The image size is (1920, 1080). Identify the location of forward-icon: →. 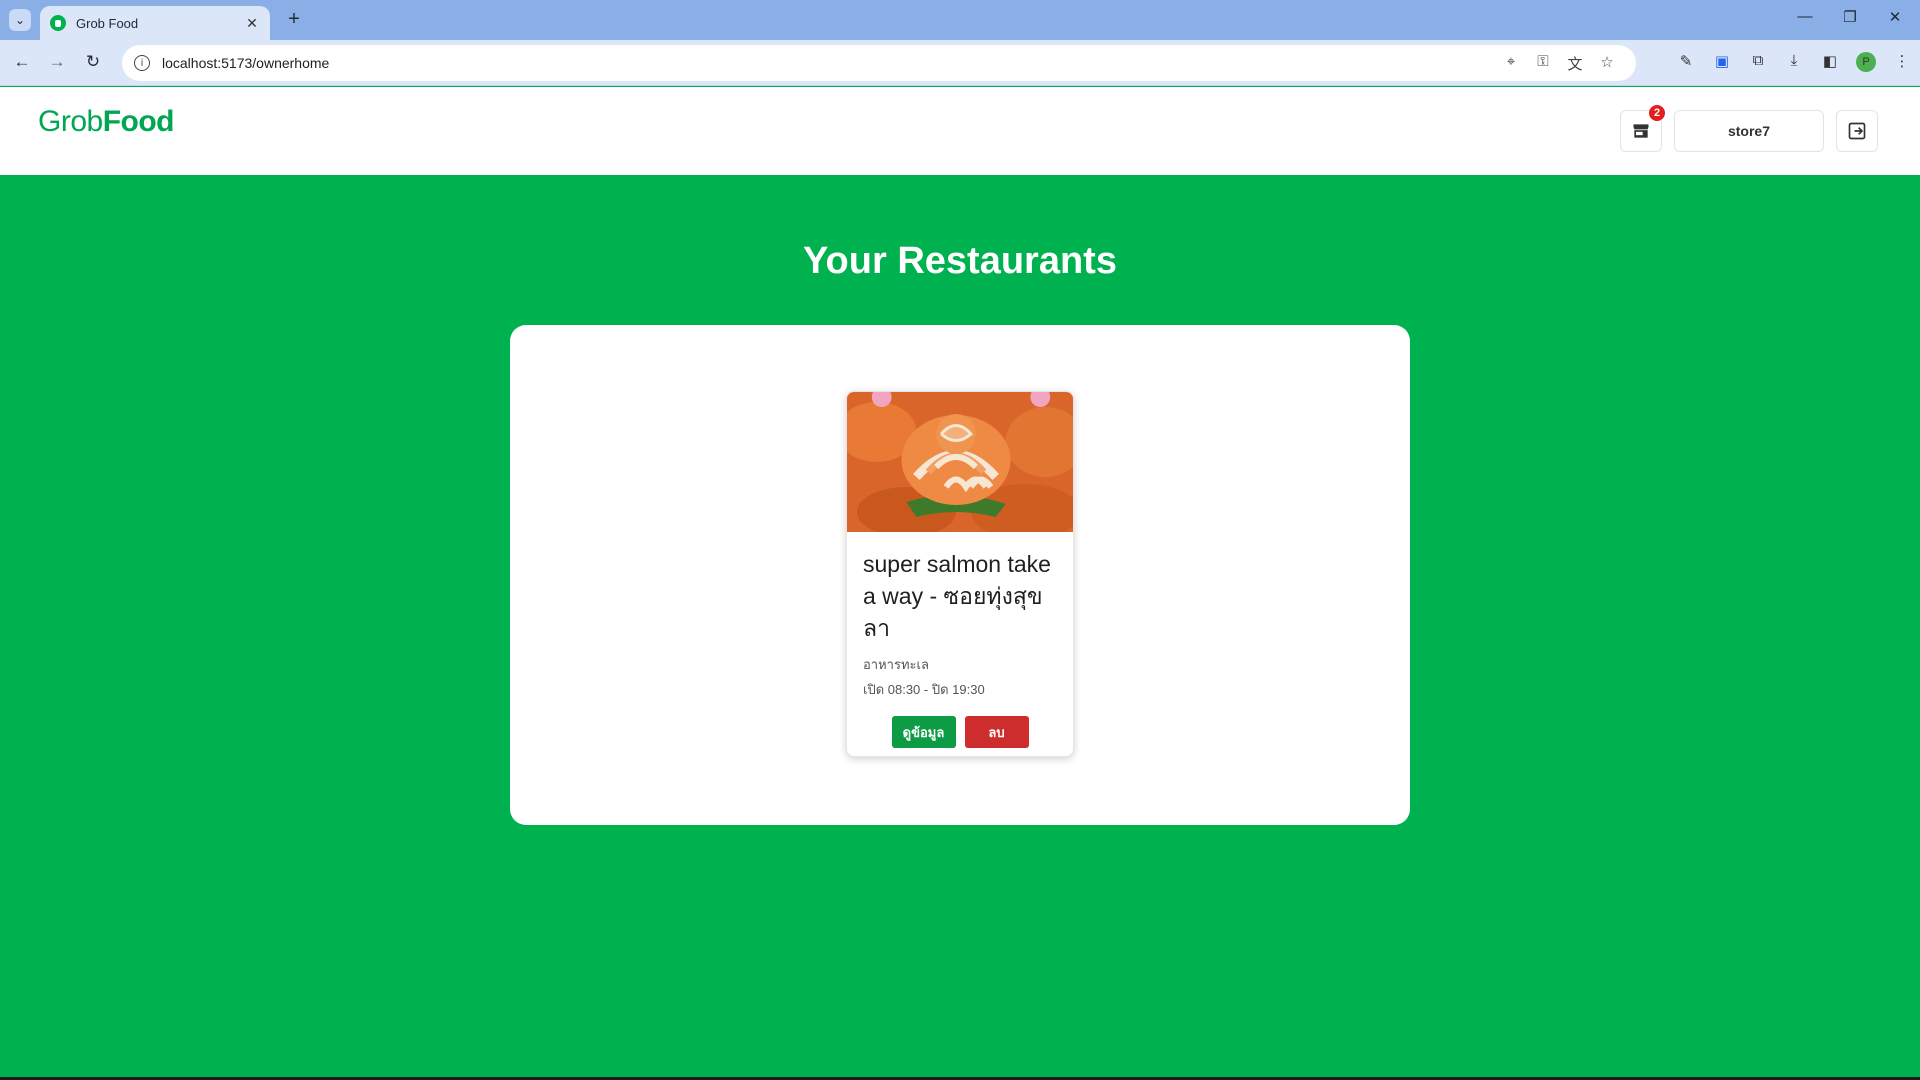
(57, 62).